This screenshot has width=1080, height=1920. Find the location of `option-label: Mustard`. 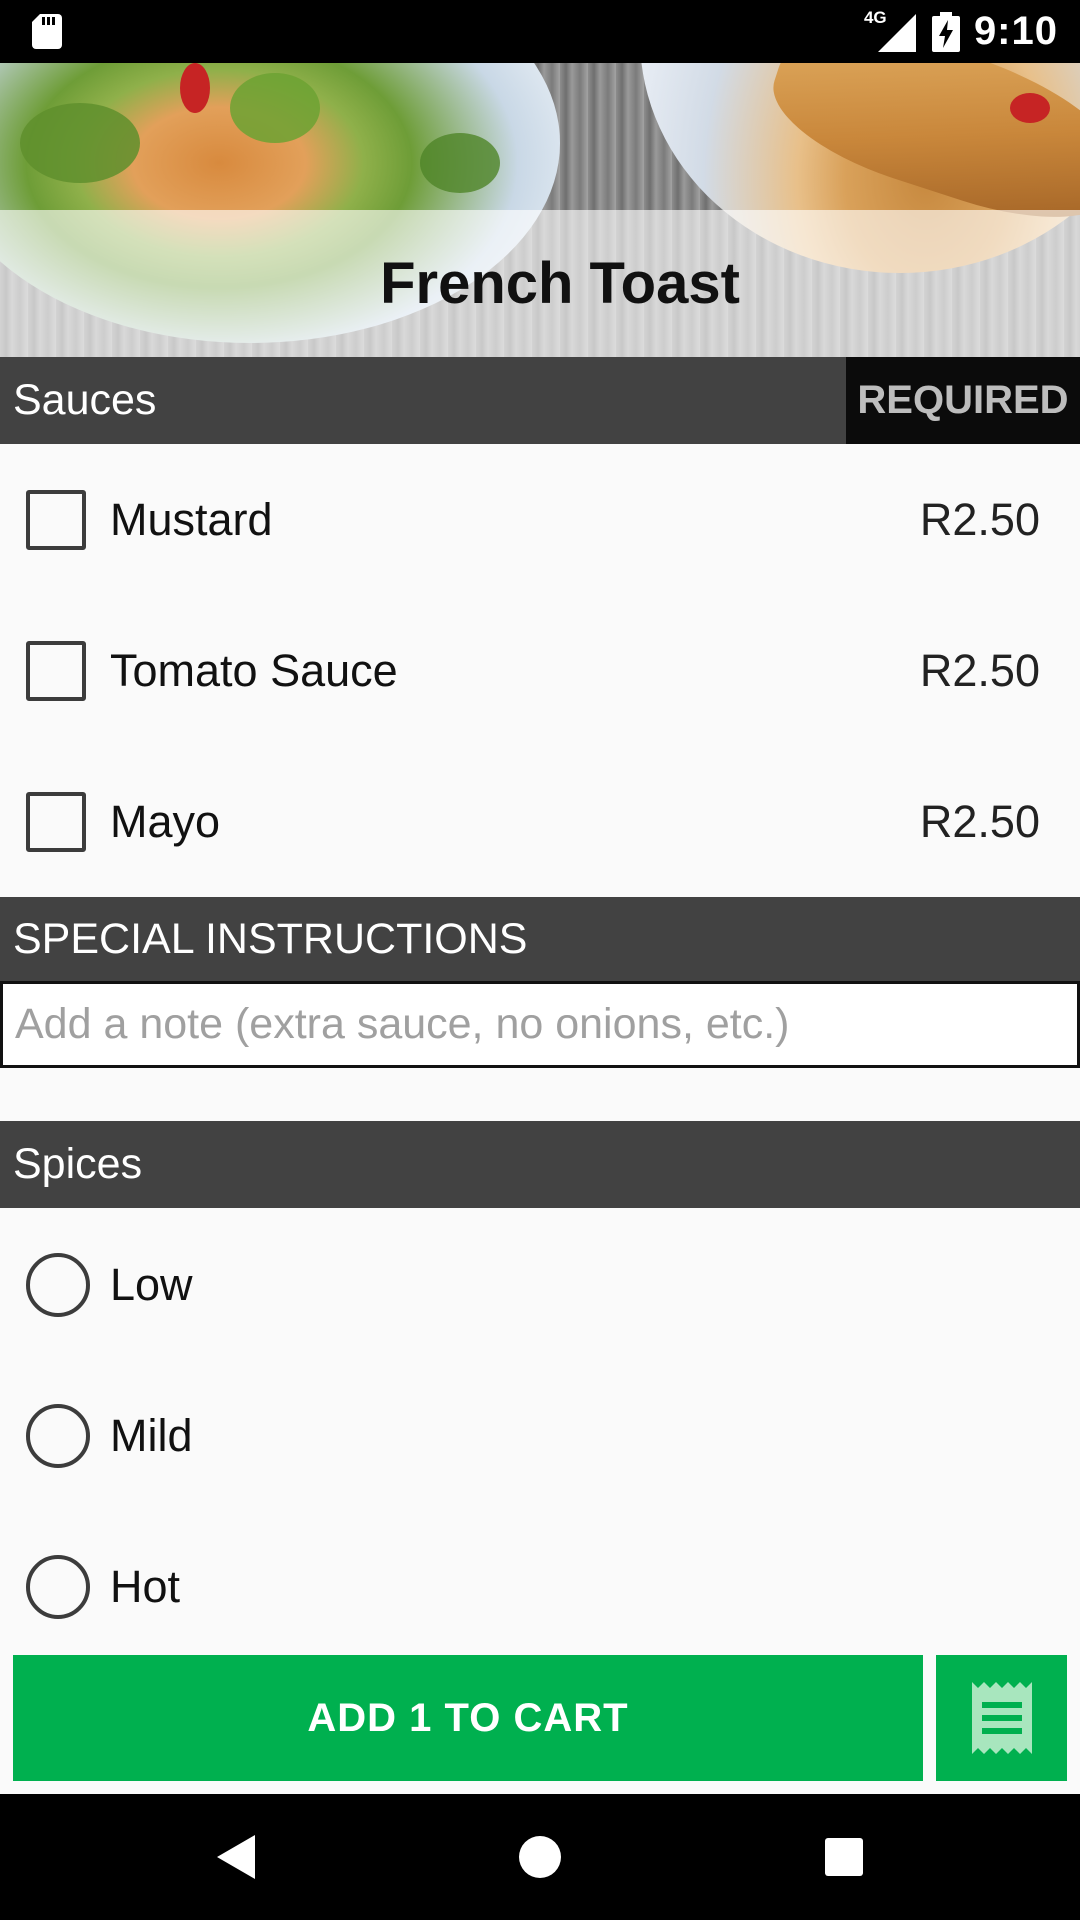

option-label: Mustard is located at coordinates (191, 519).